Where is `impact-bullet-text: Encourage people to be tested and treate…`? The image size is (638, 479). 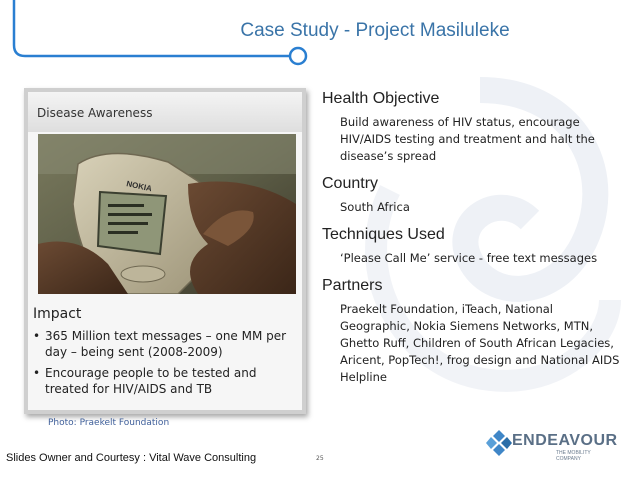 impact-bullet-text: Encourage people to be tested and treate… is located at coordinates (151, 381).